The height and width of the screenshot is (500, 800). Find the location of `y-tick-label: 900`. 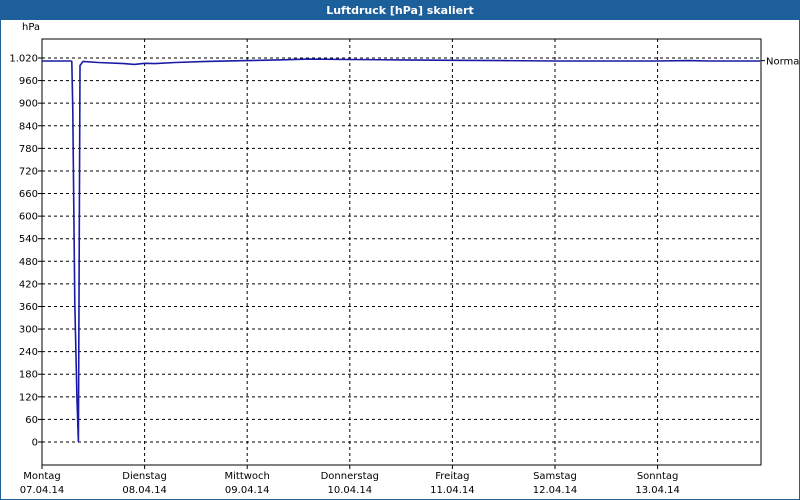

y-tick-label: 900 is located at coordinates (28, 104).